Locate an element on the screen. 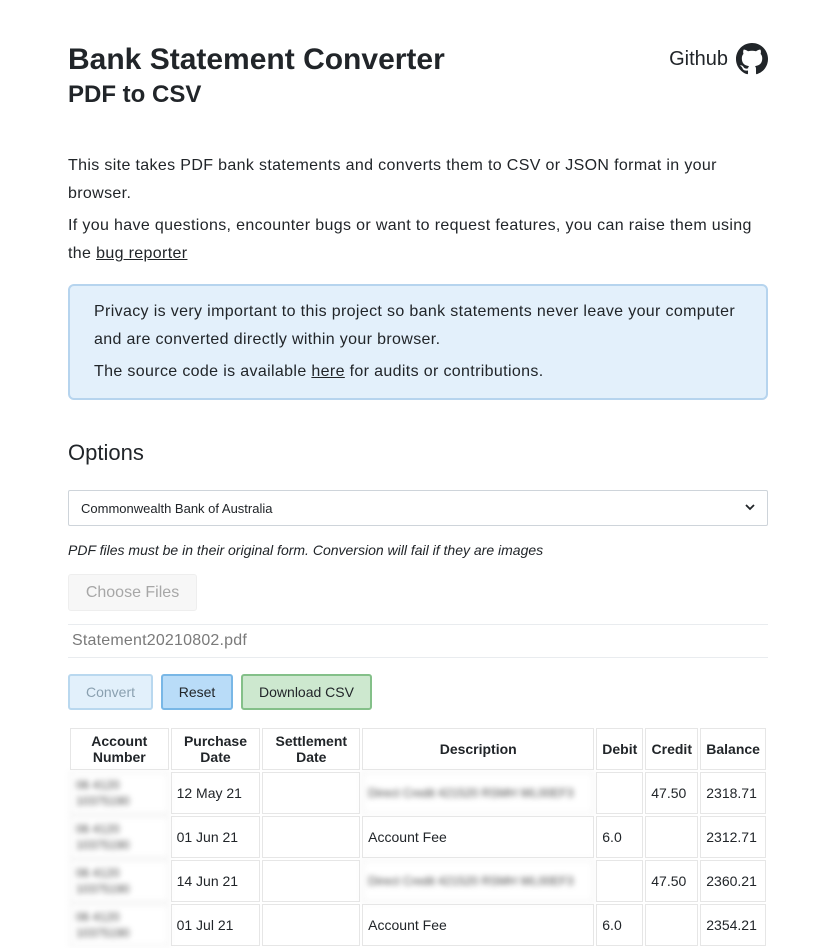  github-label: Github is located at coordinates (698, 58).